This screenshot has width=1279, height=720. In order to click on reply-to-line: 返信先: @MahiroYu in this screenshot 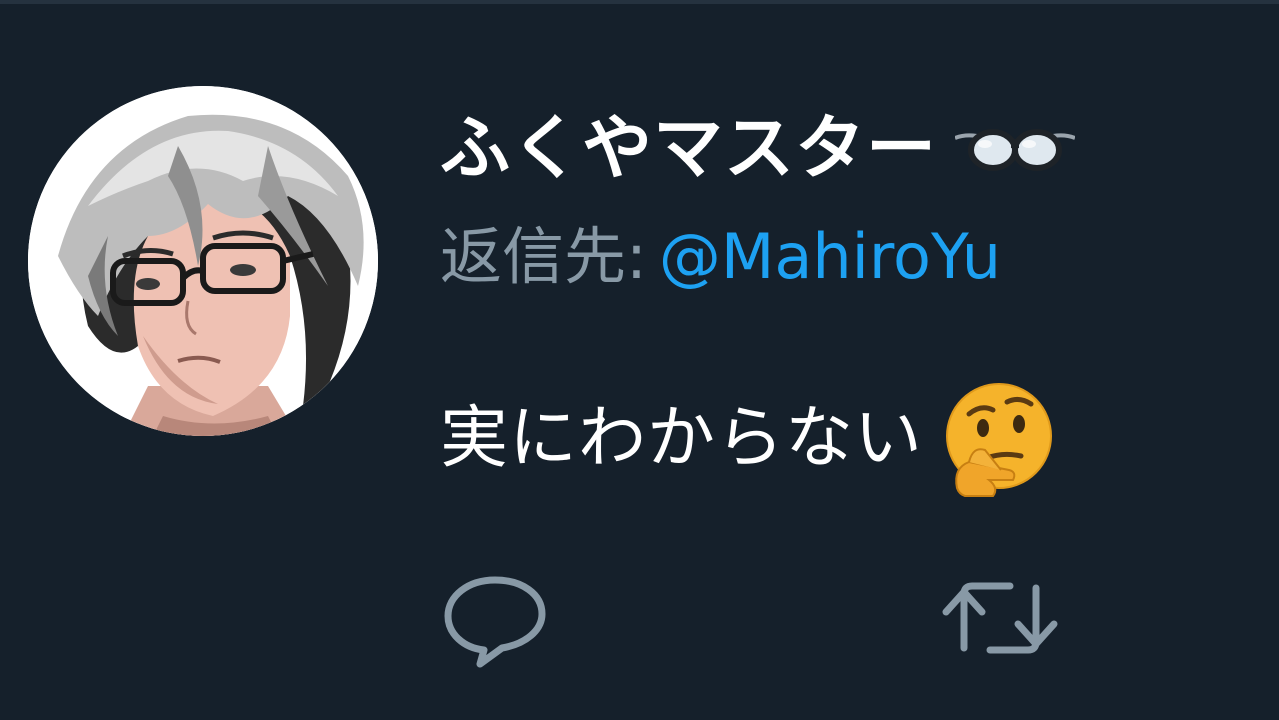, I will do `click(720, 257)`.